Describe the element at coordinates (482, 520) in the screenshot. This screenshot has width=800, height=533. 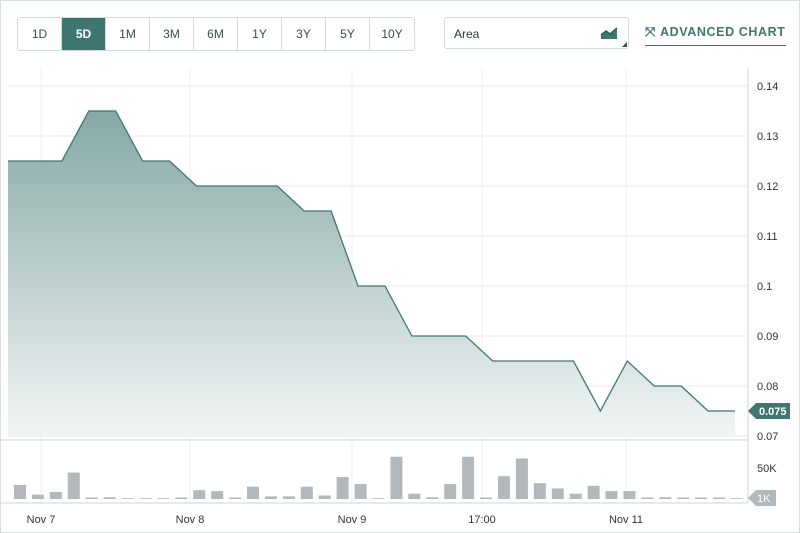
I see `x-tick-label: 17:00` at that location.